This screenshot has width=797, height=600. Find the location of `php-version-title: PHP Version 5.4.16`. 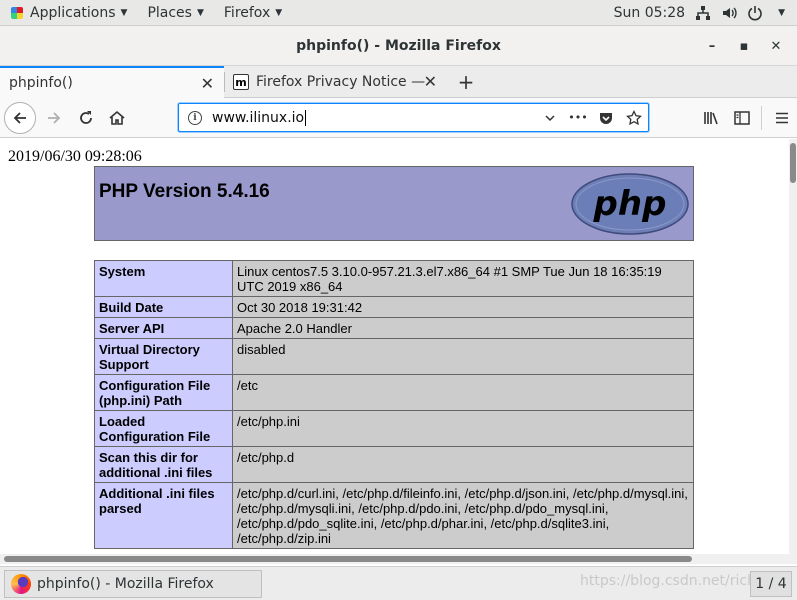

php-version-title: PHP Version 5.4.16 is located at coordinates (184, 191).